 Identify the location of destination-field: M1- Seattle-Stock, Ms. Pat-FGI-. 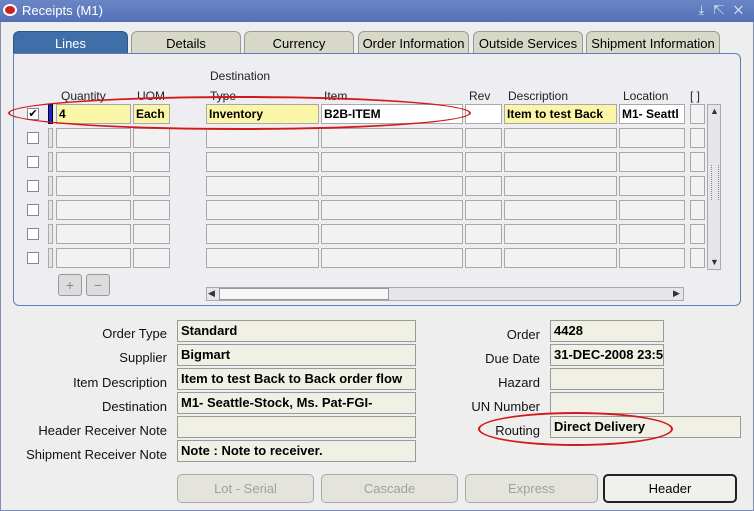
(296, 403).